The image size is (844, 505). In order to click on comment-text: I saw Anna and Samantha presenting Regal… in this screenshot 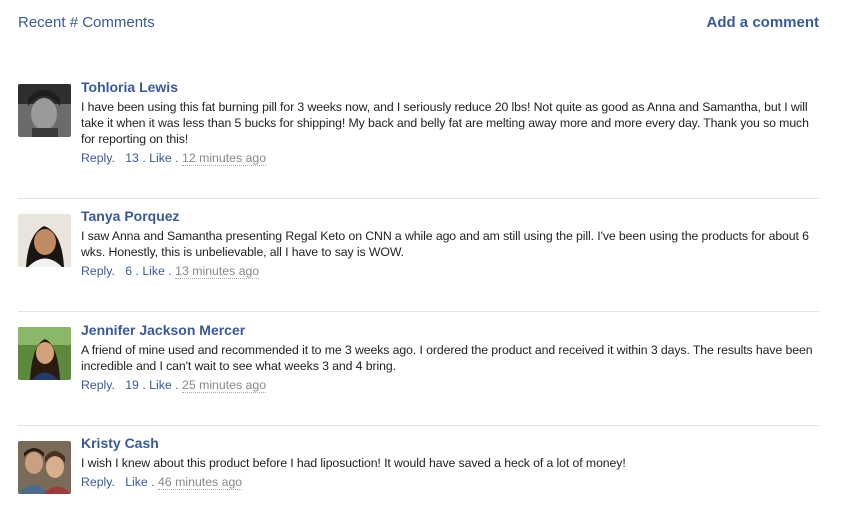, I will do `click(445, 244)`.